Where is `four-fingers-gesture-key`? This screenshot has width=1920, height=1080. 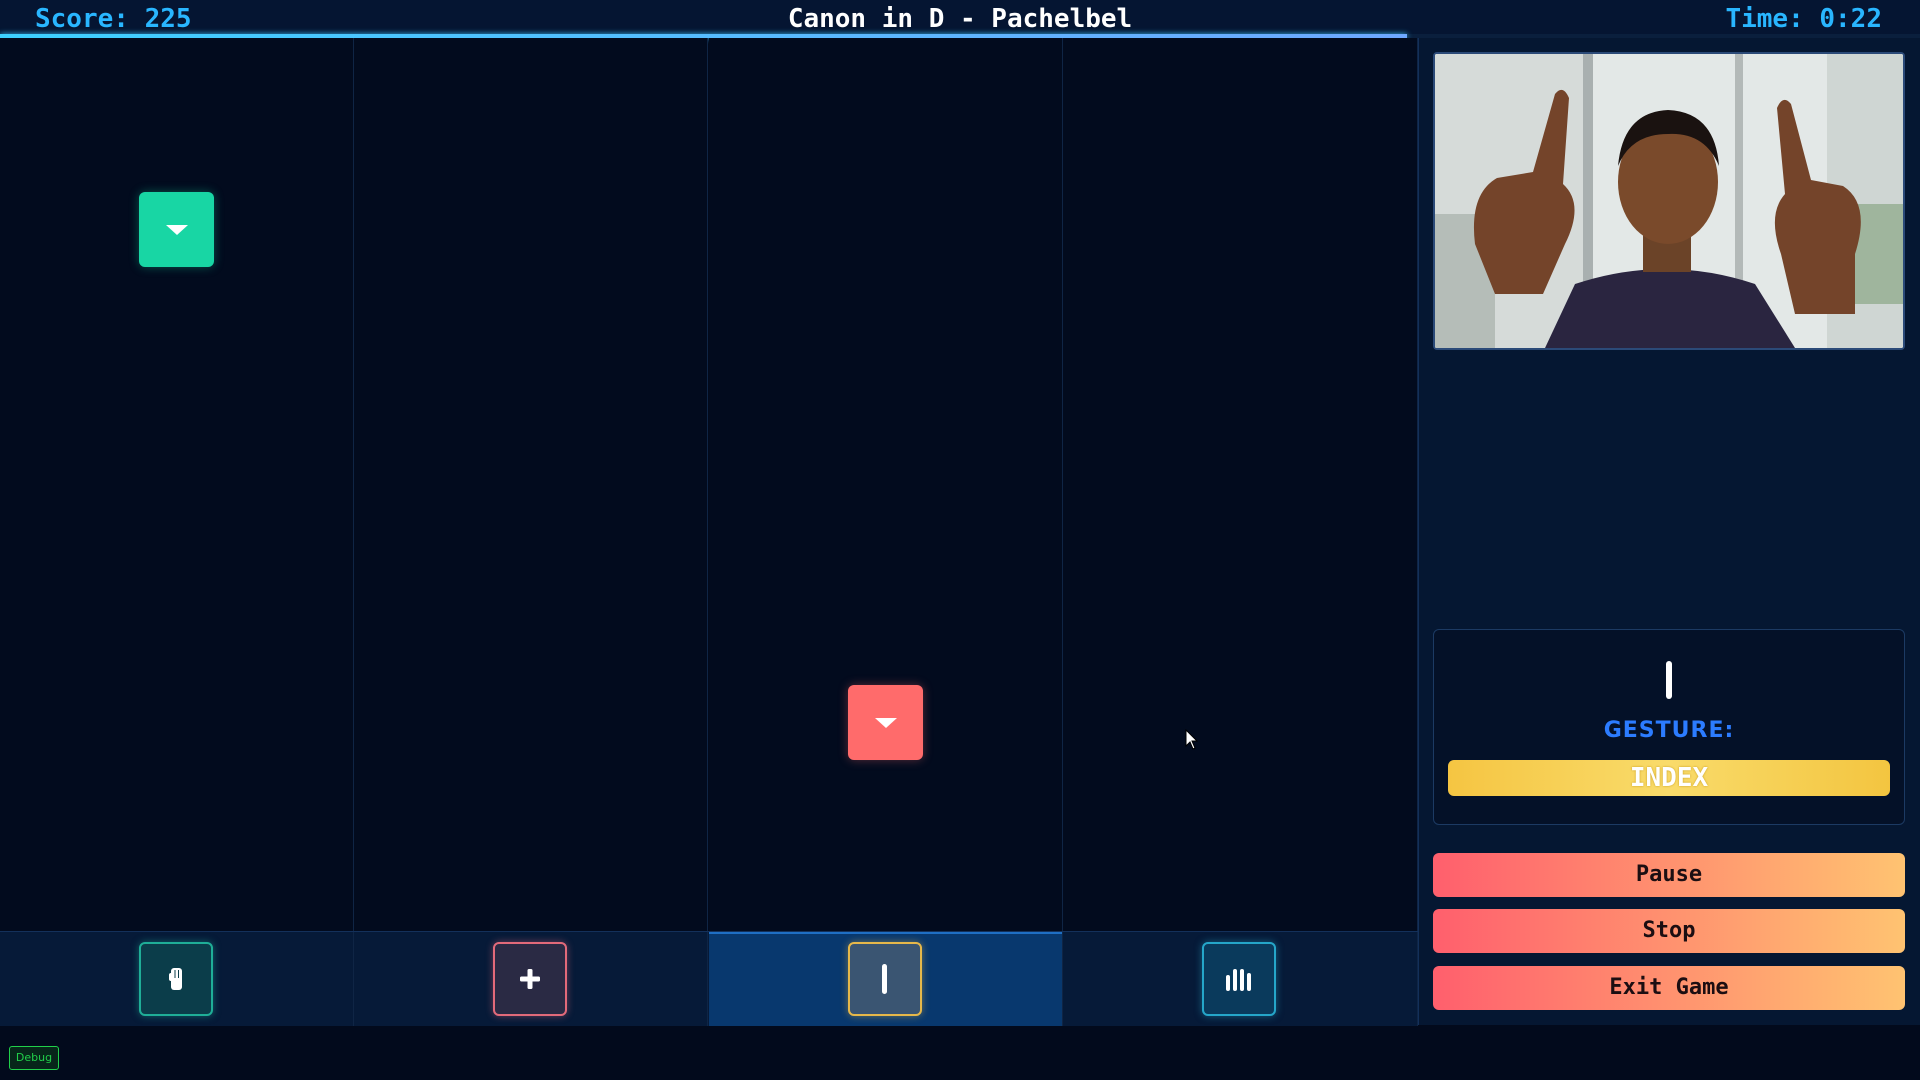 four-fingers-gesture-key is located at coordinates (1239, 979).